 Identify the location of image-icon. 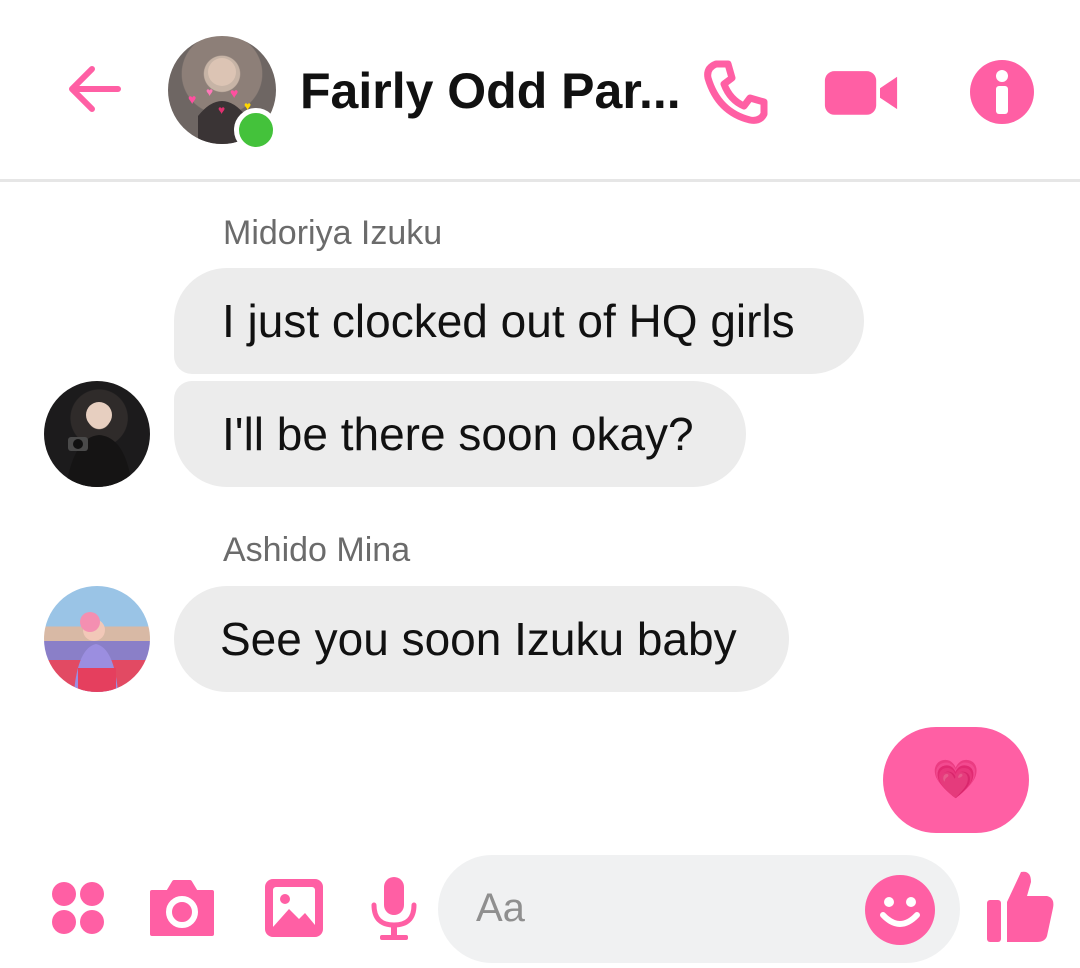
(294, 908).